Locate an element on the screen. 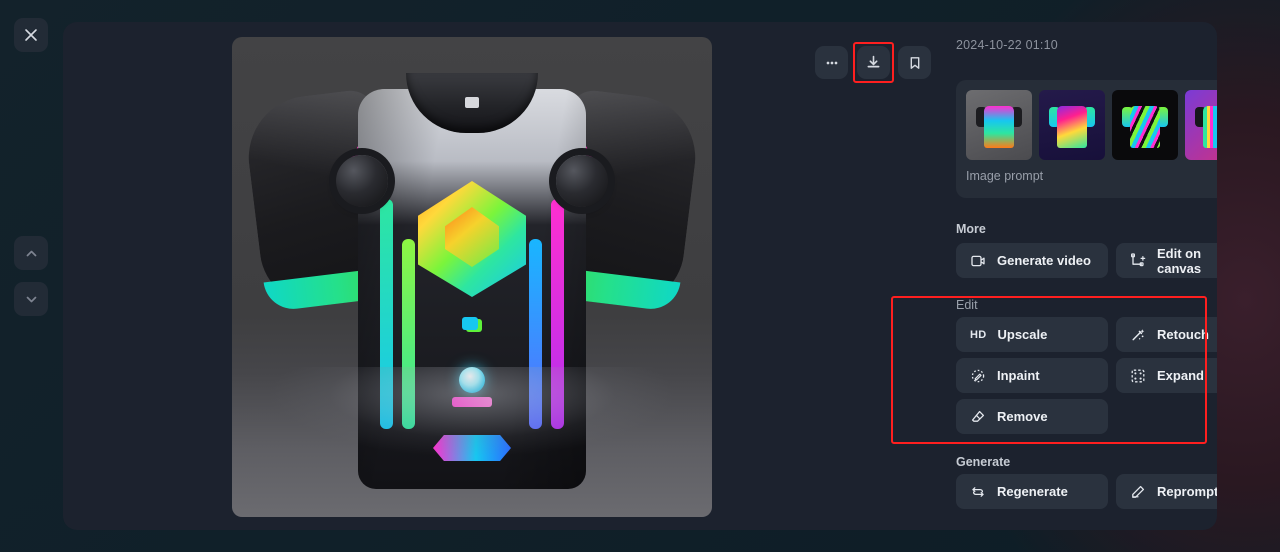 Image resolution: width=1280 pixels, height=552 pixels. loop-arrows-icon is located at coordinates (978, 491).